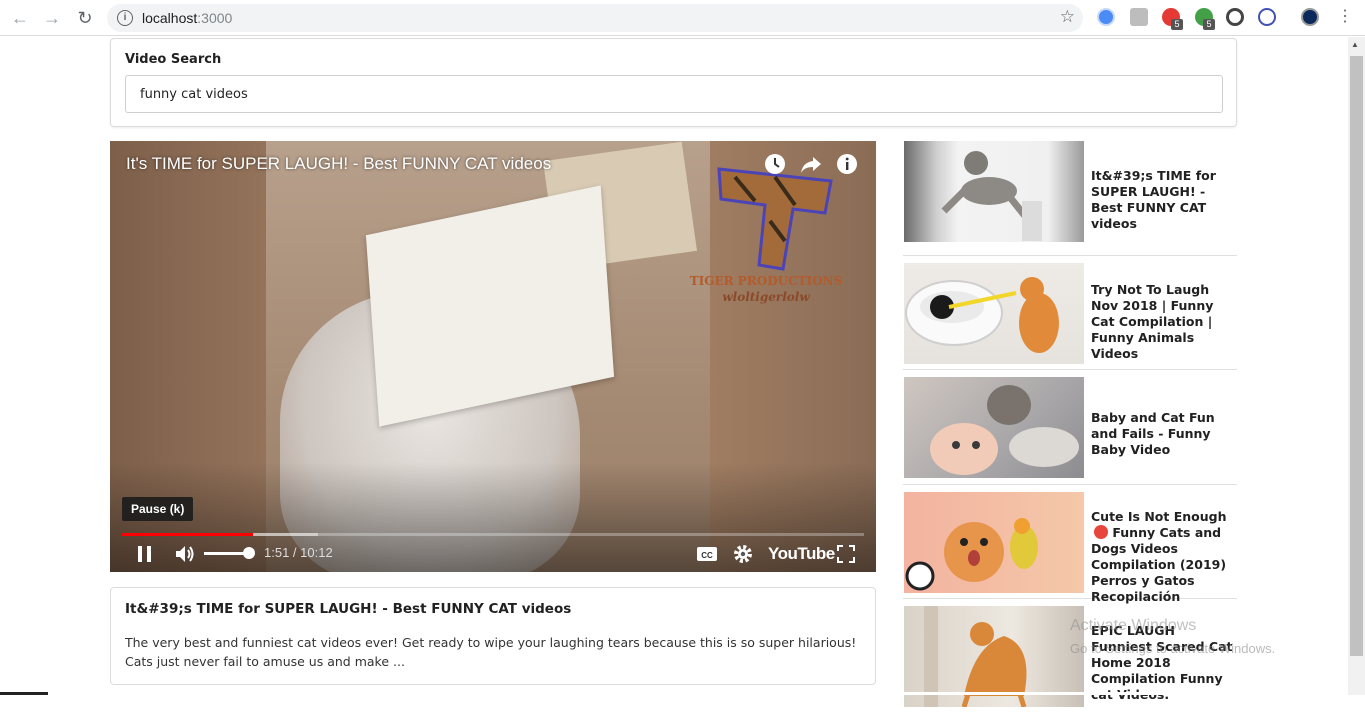 This screenshot has height=714, width=1365. I want to click on pause-button, so click(145, 554).